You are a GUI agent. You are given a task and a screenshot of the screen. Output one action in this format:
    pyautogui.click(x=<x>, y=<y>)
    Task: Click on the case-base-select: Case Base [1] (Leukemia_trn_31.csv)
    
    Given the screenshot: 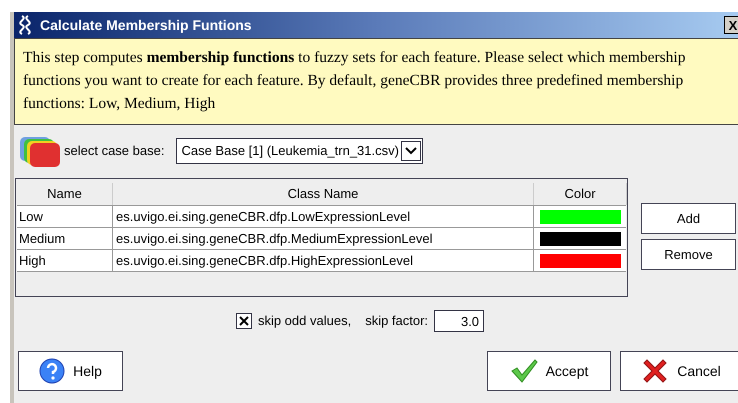 What is the action you would take?
    pyautogui.click(x=299, y=151)
    